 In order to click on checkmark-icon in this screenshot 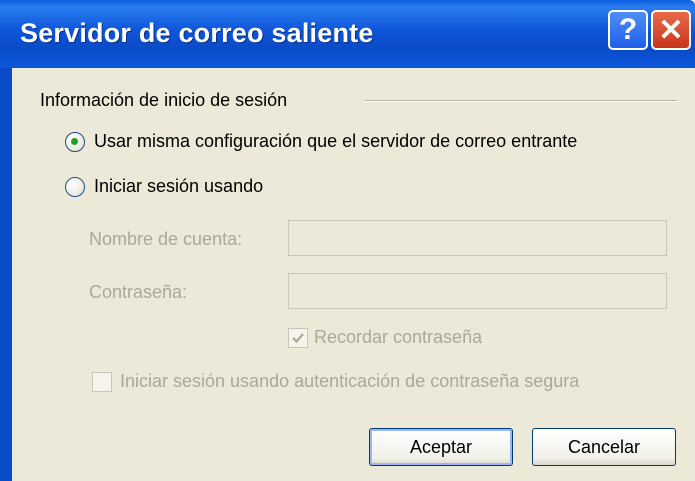, I will do `click(298, 338)`.